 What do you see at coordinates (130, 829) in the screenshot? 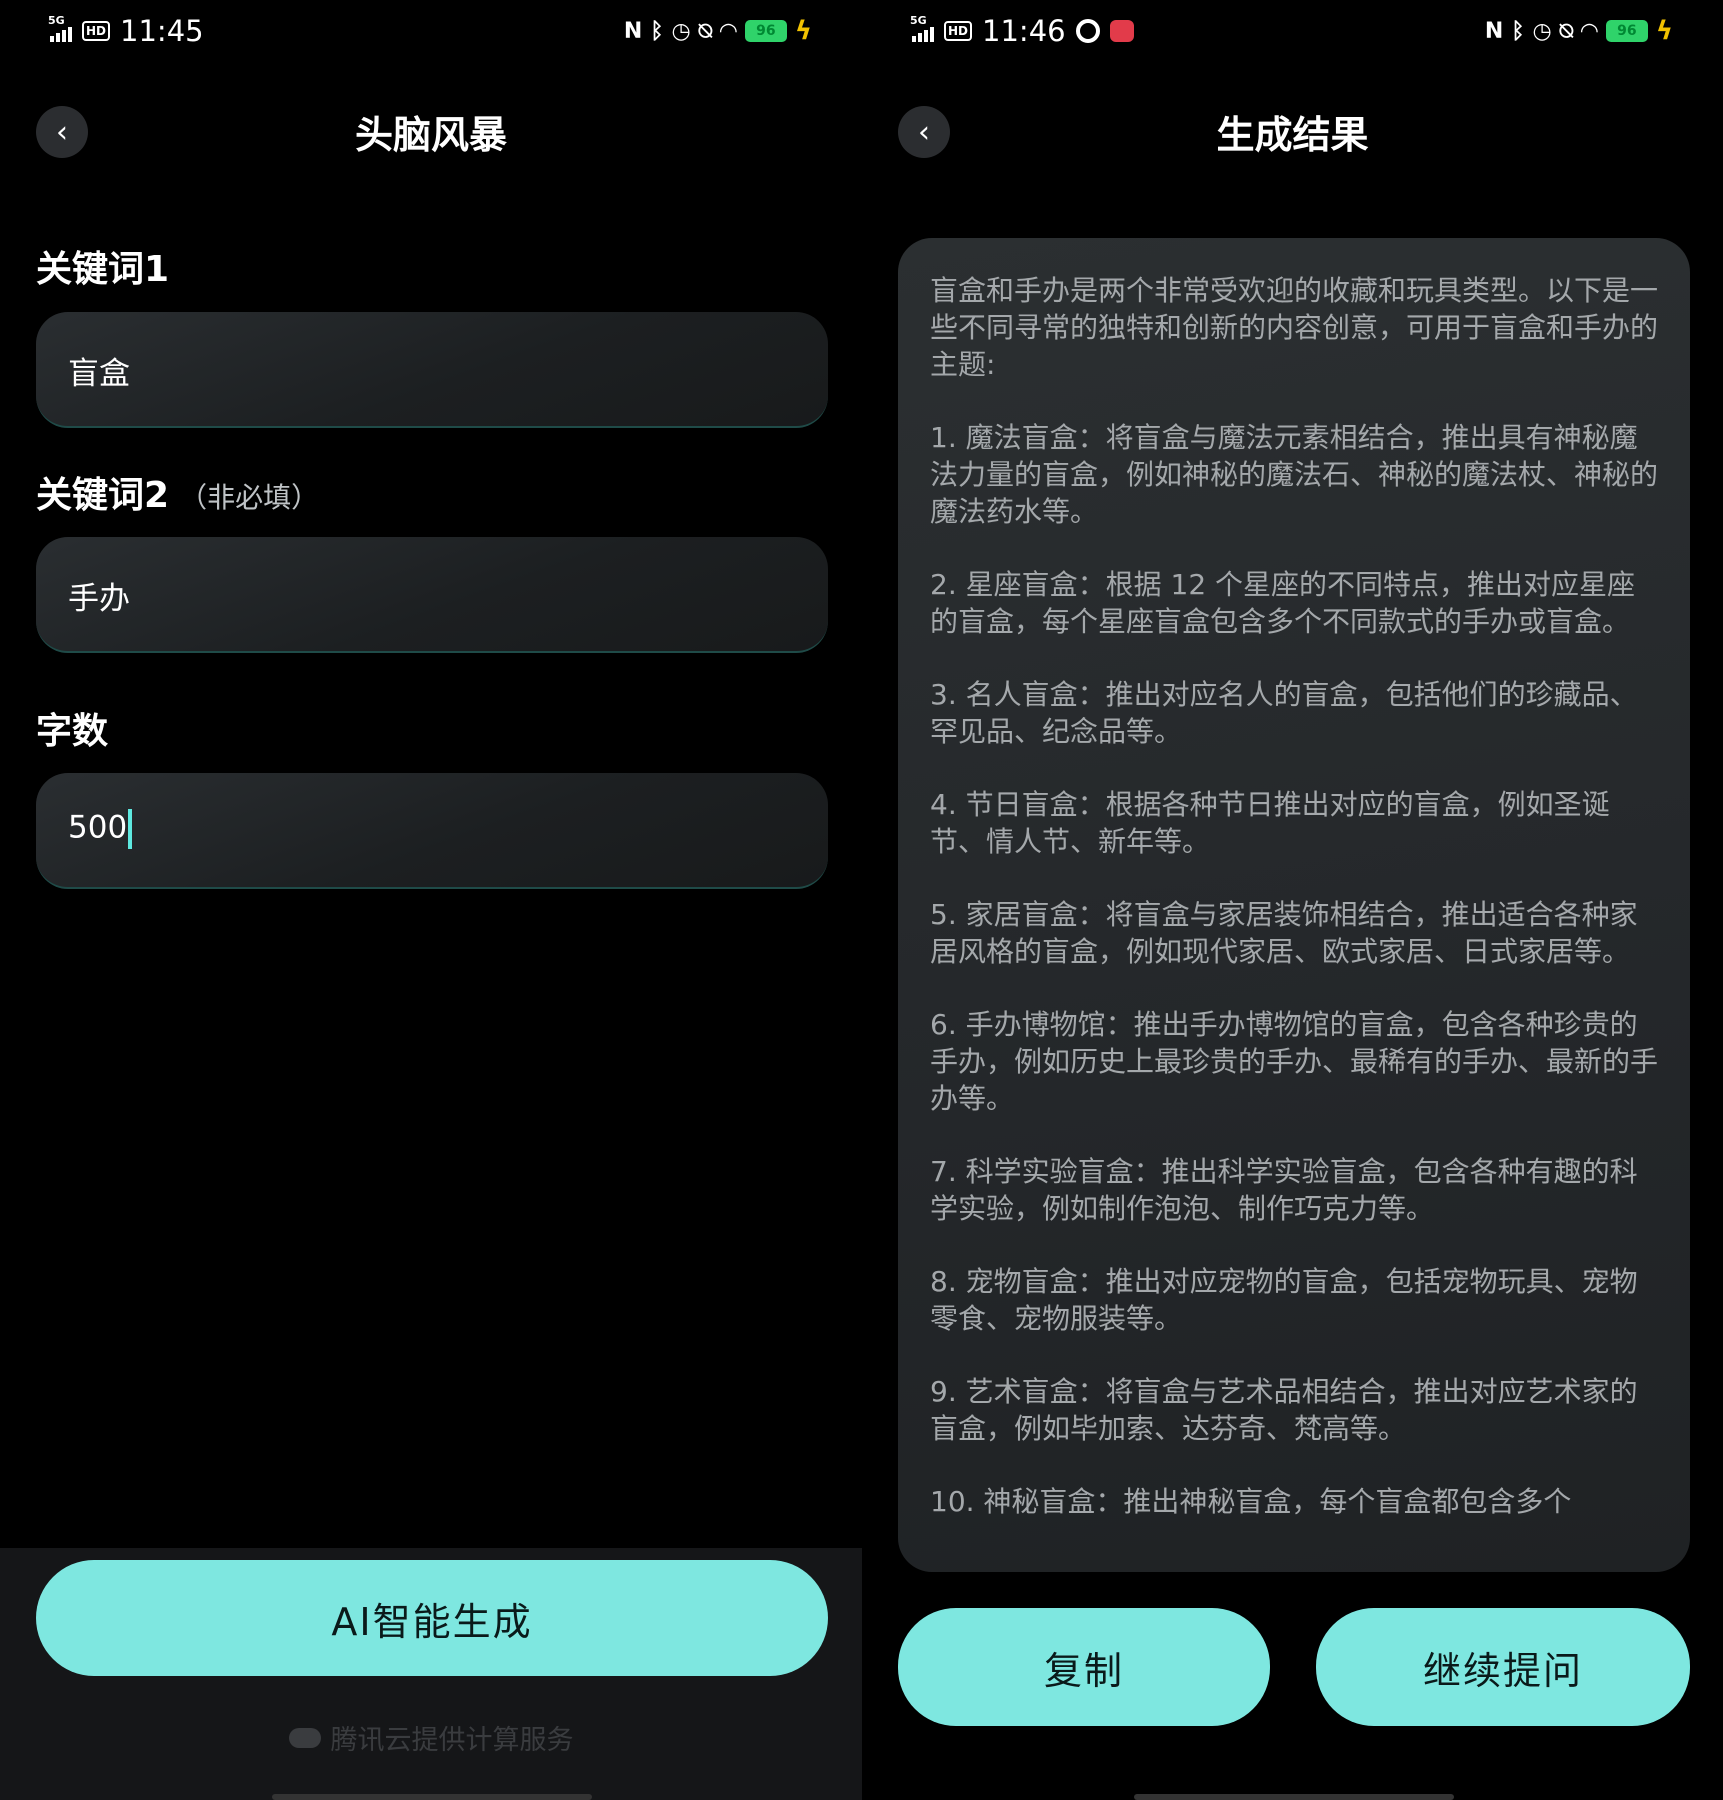
I see `text-caret` at bounding box center [130, 829].